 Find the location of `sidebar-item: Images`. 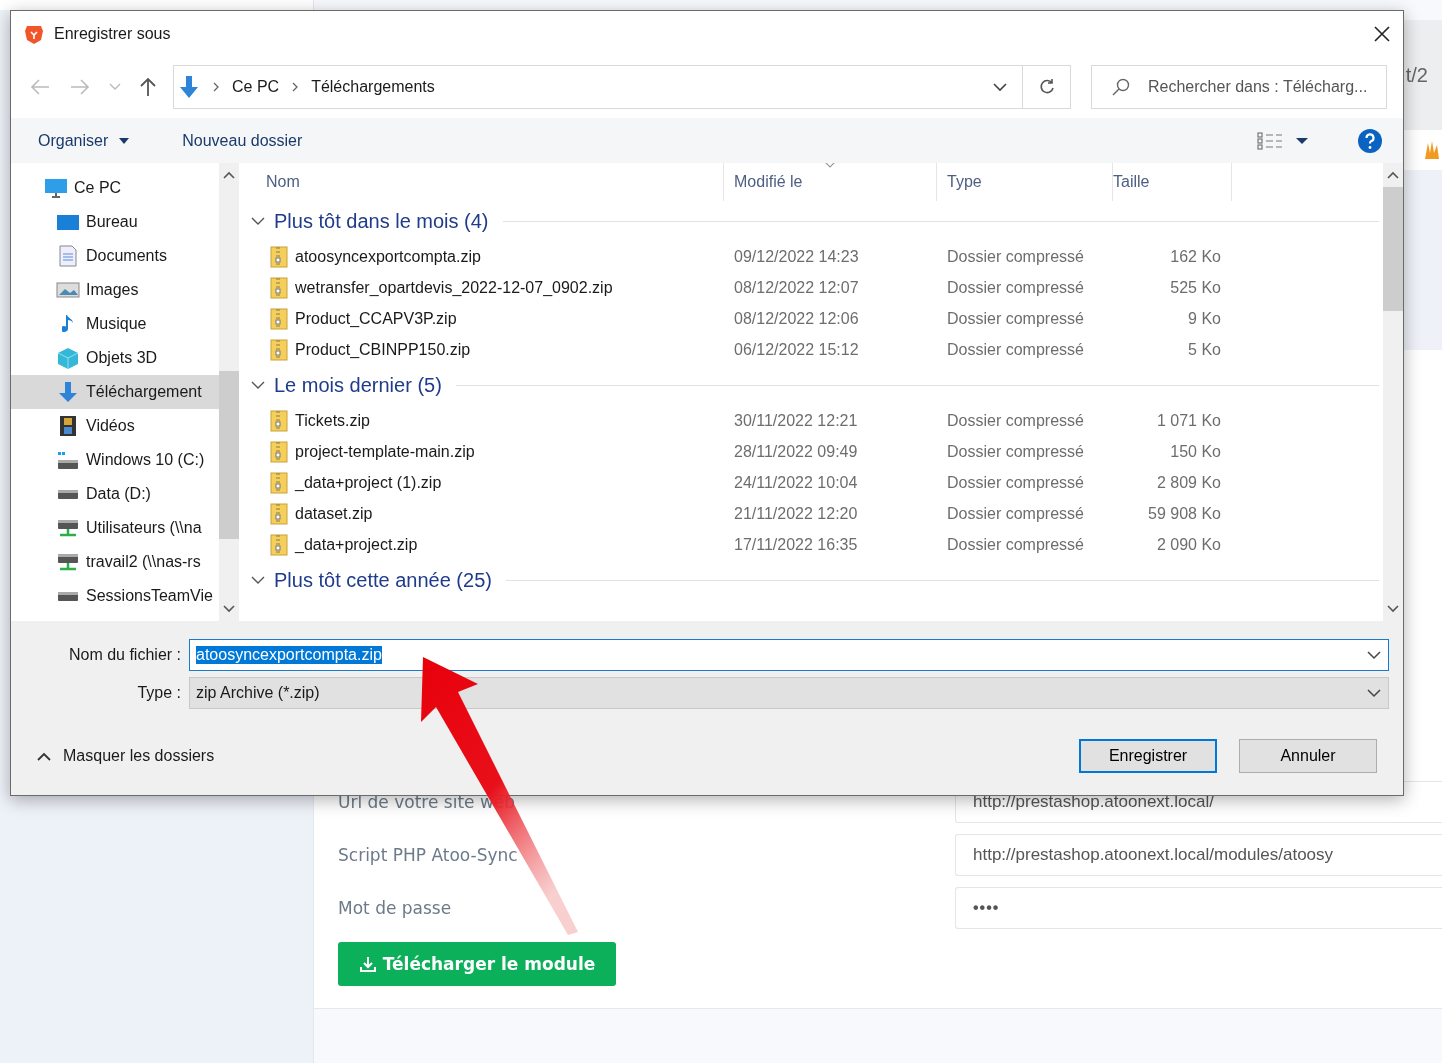

sidebar-item: Images is located at coordinates (115, 290).